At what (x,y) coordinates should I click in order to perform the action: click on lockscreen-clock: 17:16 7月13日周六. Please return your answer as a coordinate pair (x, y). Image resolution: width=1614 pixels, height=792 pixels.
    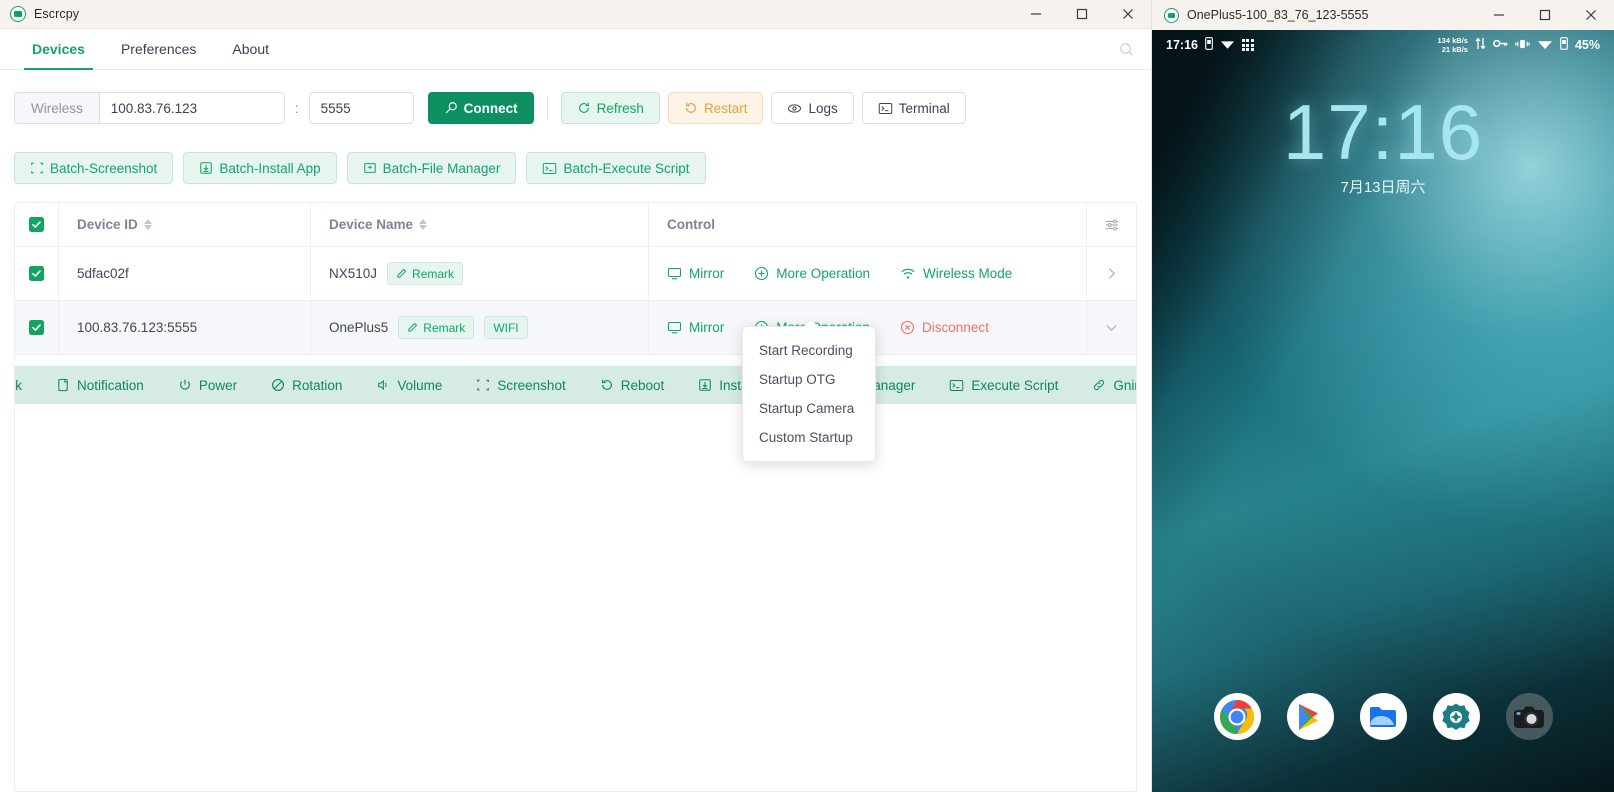
    Looking at the image, I should click on (1383, 143).